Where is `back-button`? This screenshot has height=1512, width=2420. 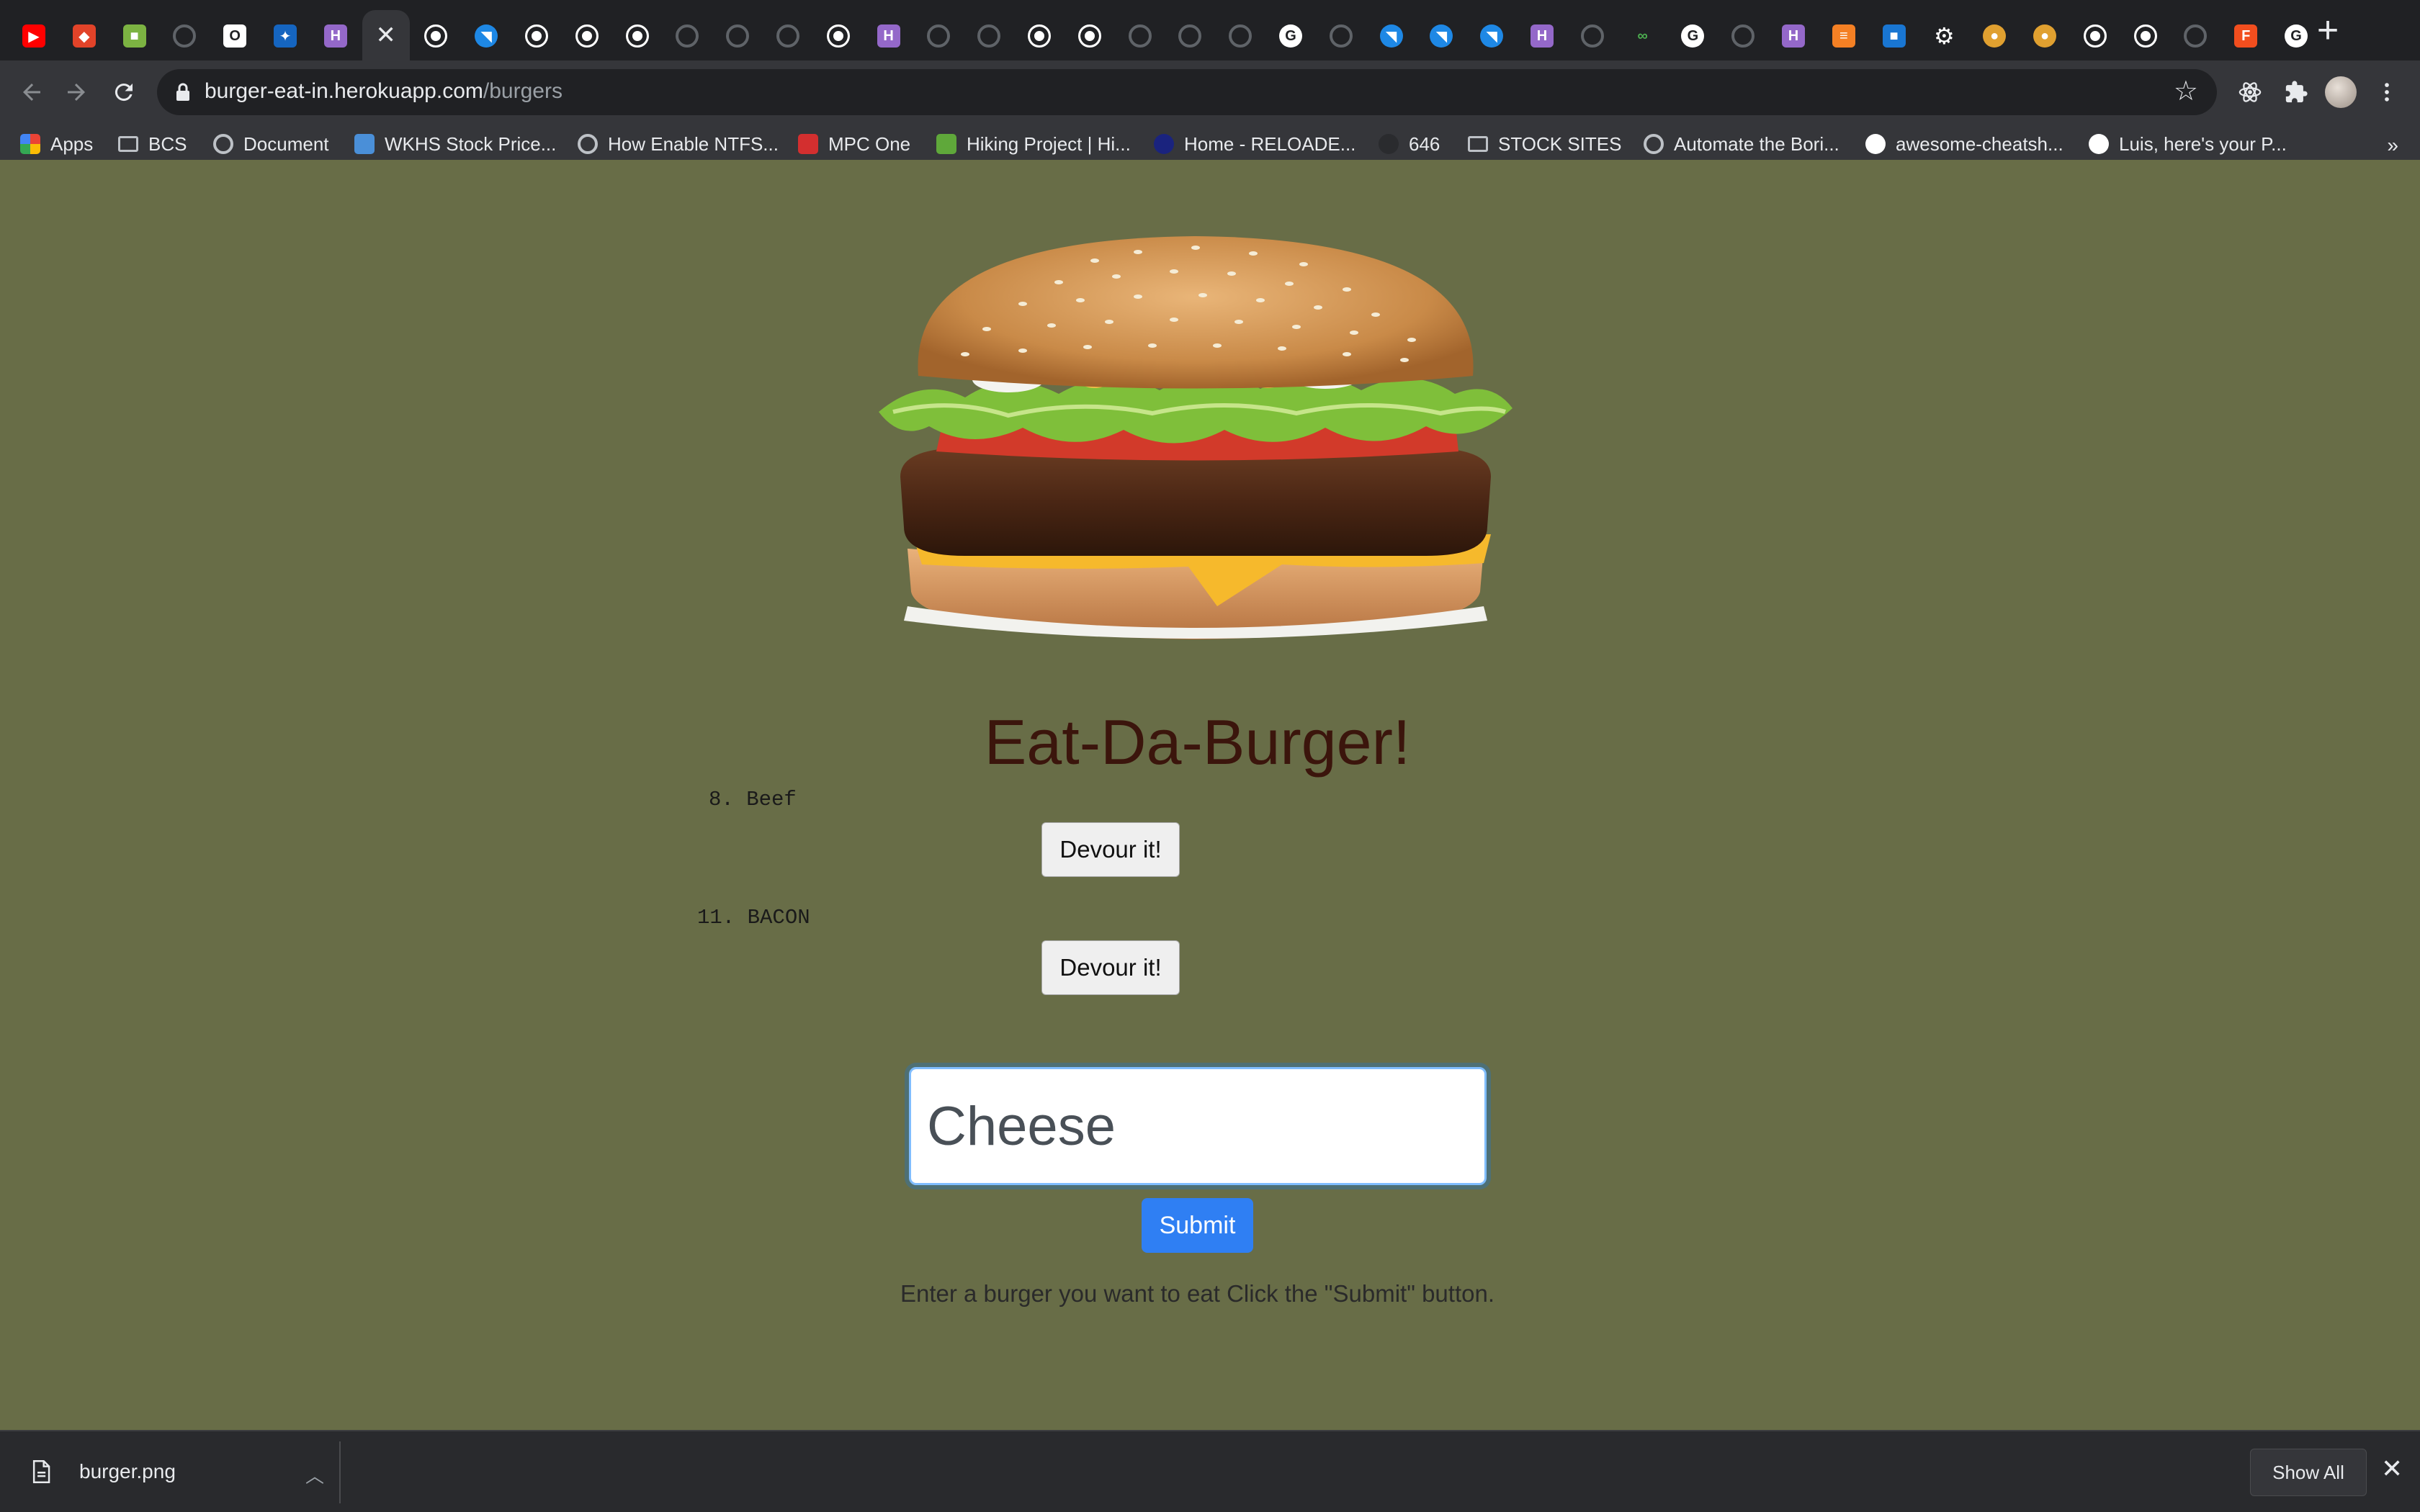
back-button is located at coordinates (31, 92).